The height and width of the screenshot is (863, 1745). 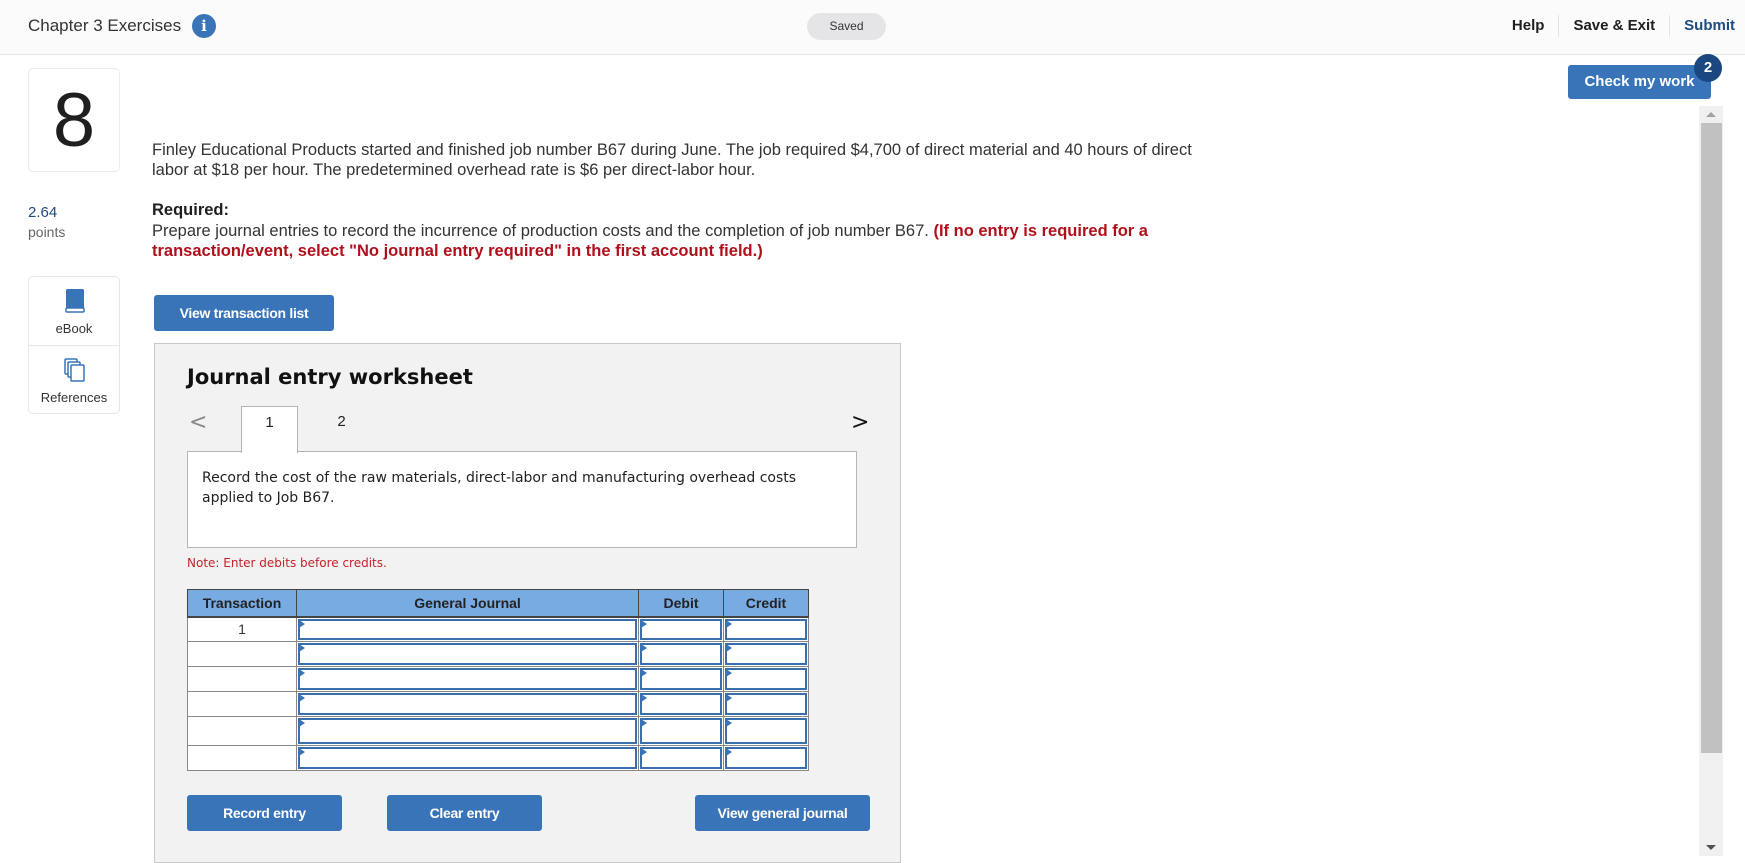 What do you see at coordinates (1613, 26) in the screenshot?
I see `save-exit-link: Save & Exit` at bounding box center [1613, 26].